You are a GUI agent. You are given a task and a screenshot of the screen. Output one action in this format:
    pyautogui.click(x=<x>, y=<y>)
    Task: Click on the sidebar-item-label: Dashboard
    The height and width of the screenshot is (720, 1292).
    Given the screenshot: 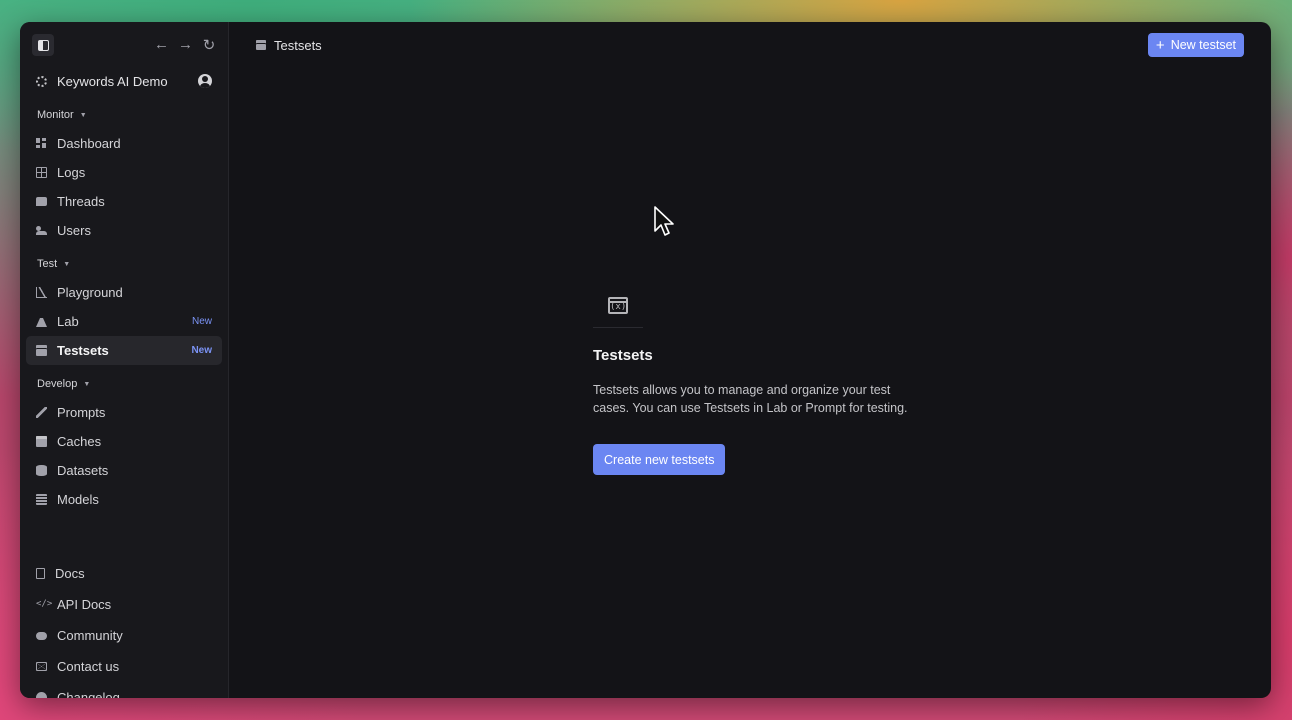 What is the action you would take?
    pyautogui.click(x=89, y=143)
    